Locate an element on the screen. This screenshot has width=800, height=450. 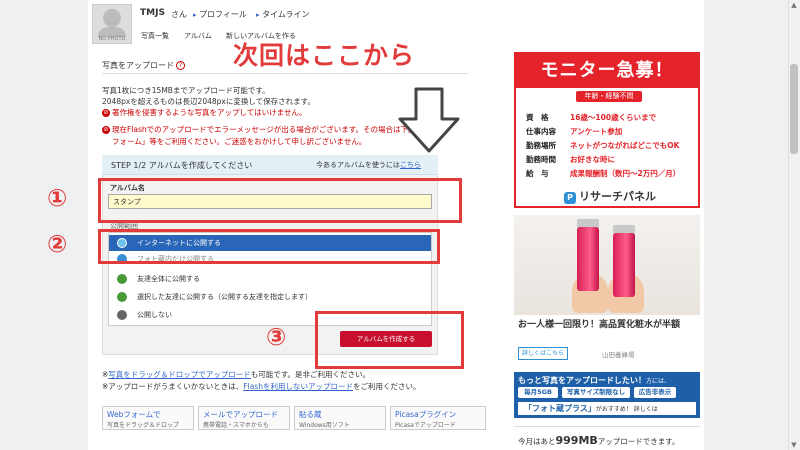
method-subtitle: Picasaでアップロード is located at coordinates (425, 425).